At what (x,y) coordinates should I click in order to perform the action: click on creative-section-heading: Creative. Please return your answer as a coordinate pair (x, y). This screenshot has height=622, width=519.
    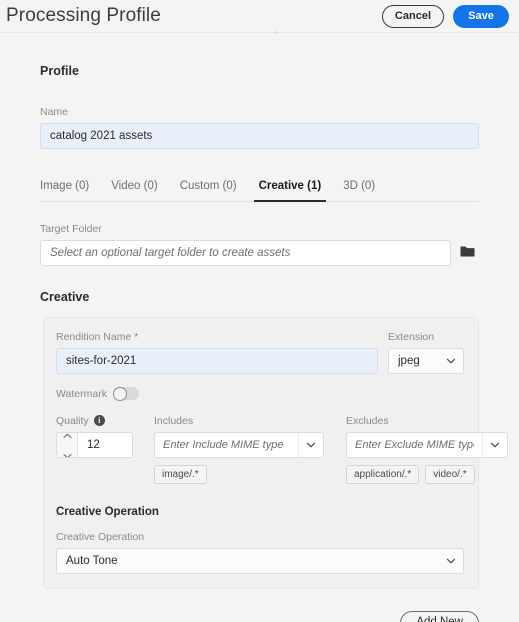
    Looking at the image, I should click on (259, 285).